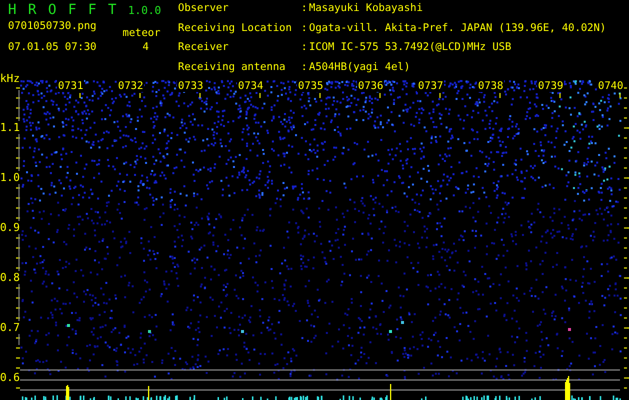 Image resolution: width=629 pixels, height=400 pixels. I want to click on app-title-letter: H, so click(13, 10).